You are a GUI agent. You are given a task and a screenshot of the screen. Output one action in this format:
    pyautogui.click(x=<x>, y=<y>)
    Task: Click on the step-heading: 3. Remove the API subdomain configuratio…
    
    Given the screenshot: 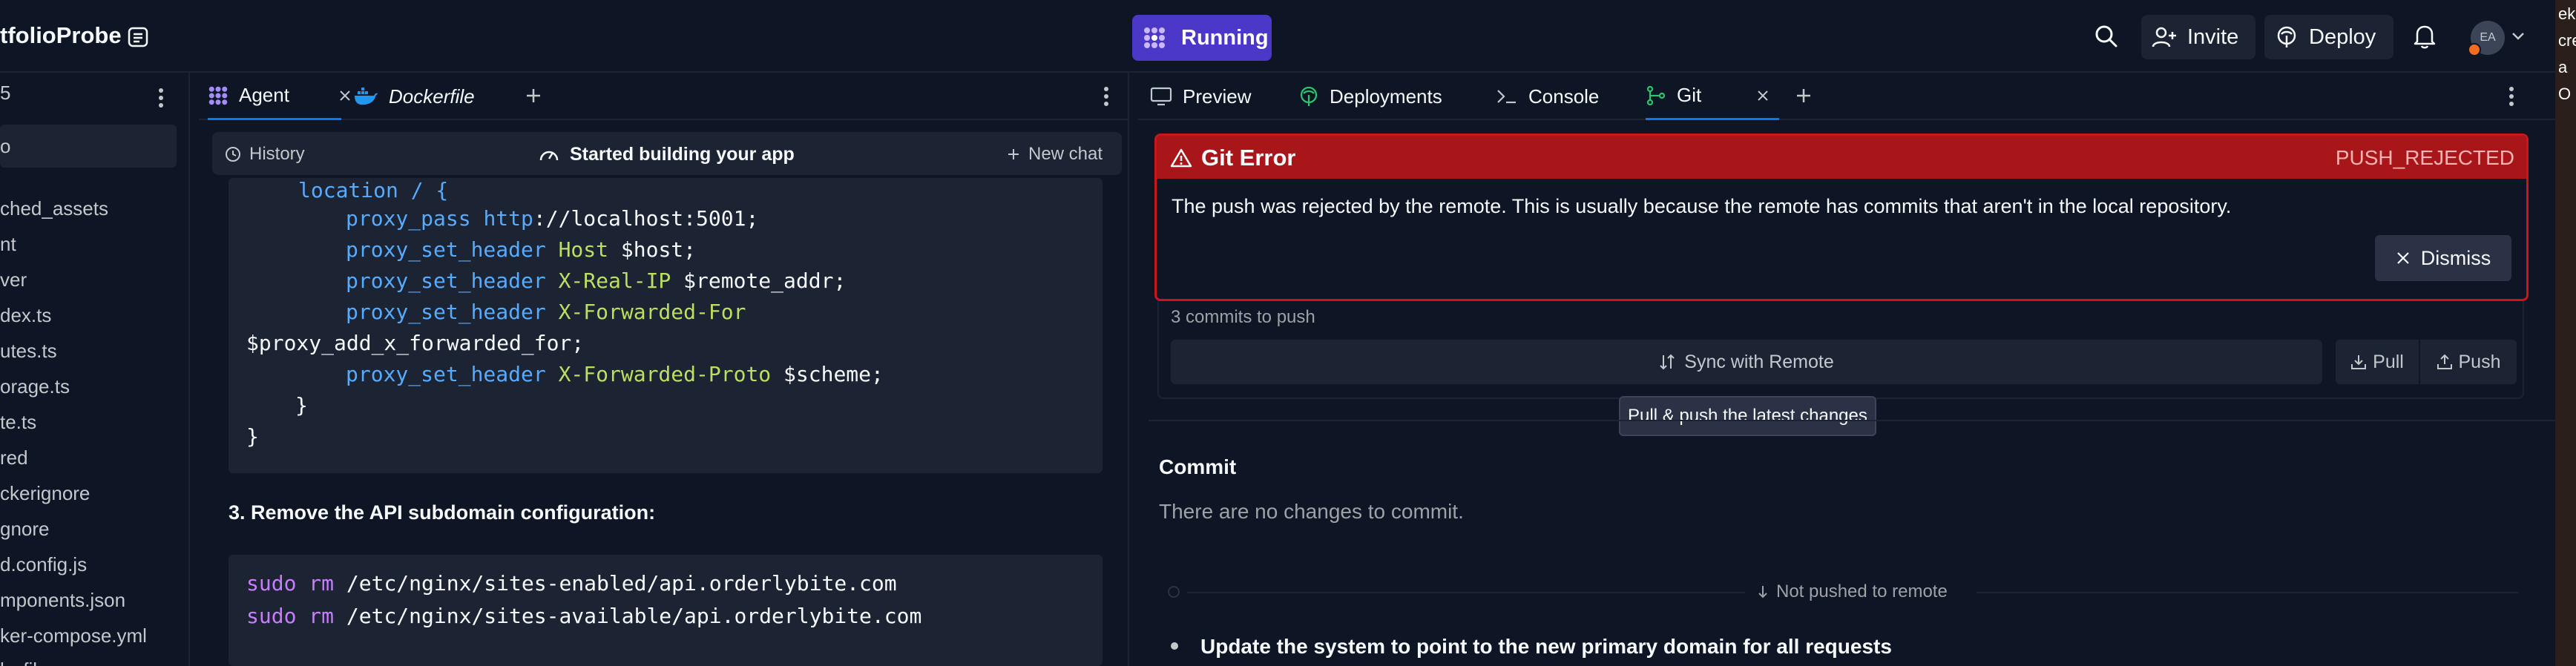 What is the action you would take?
    pyautogui.click(x=442, y=512)
    